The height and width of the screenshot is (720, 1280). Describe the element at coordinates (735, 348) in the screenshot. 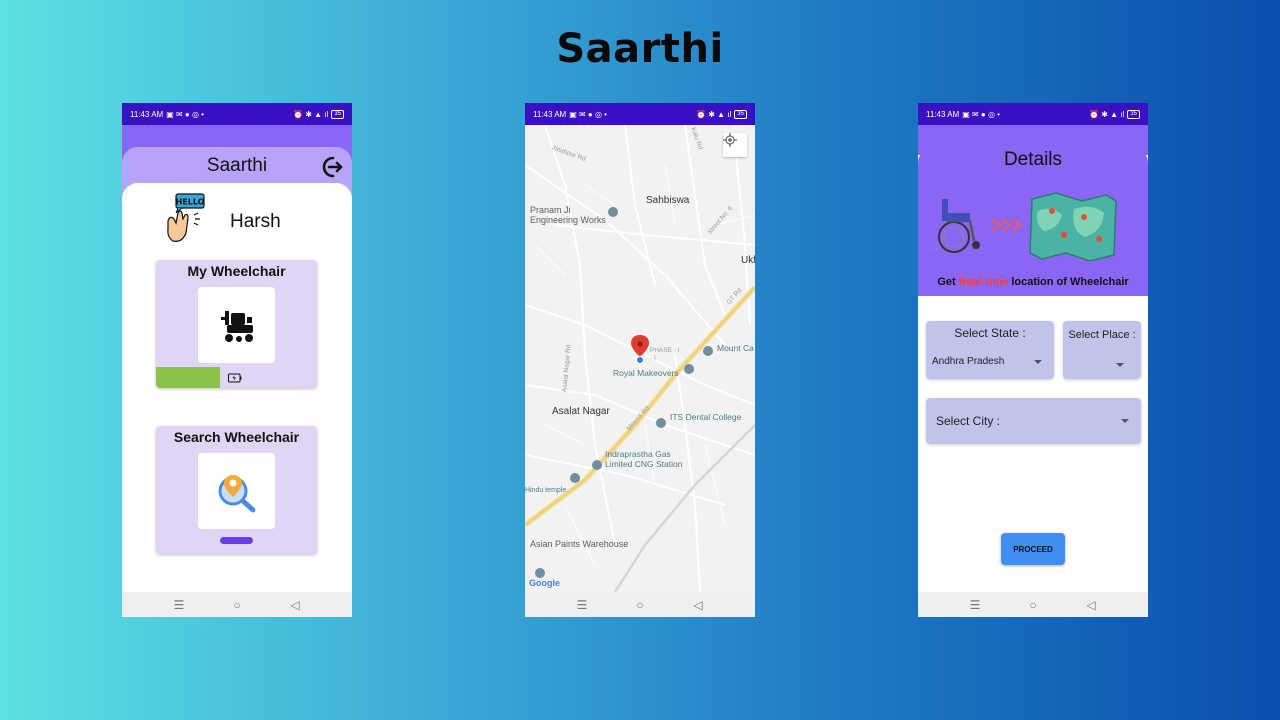

I see `map-label: Mount Ca` at that location.